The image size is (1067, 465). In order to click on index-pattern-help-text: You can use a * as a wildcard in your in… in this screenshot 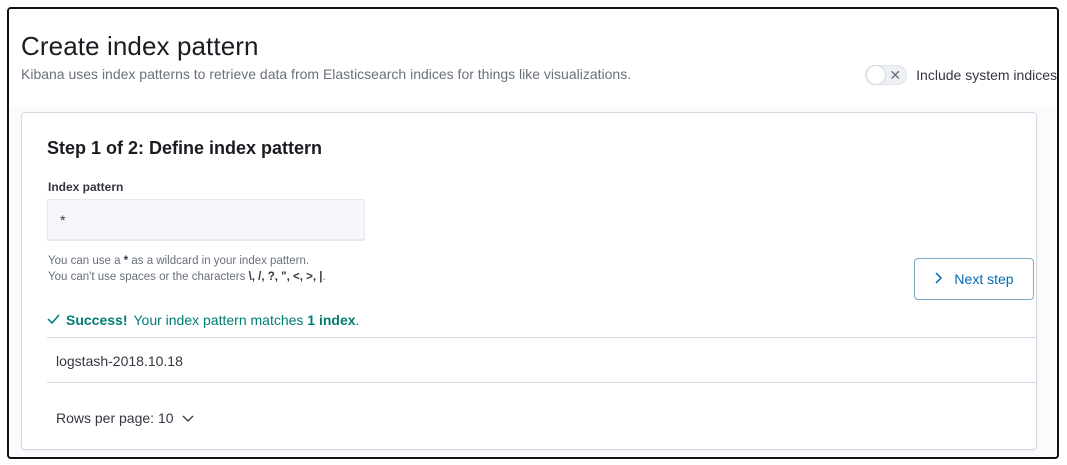, I will do `click(187, 269)`.